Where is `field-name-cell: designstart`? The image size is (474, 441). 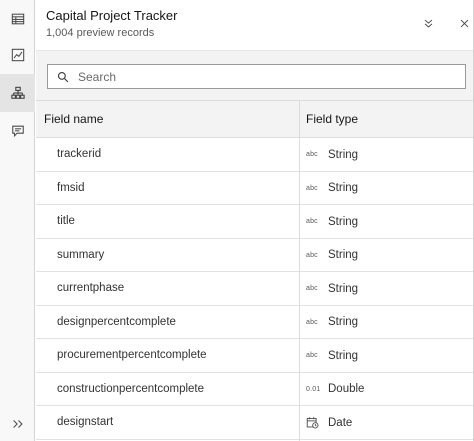 field-name-cell: designstart is located at coordinates (85, 422).